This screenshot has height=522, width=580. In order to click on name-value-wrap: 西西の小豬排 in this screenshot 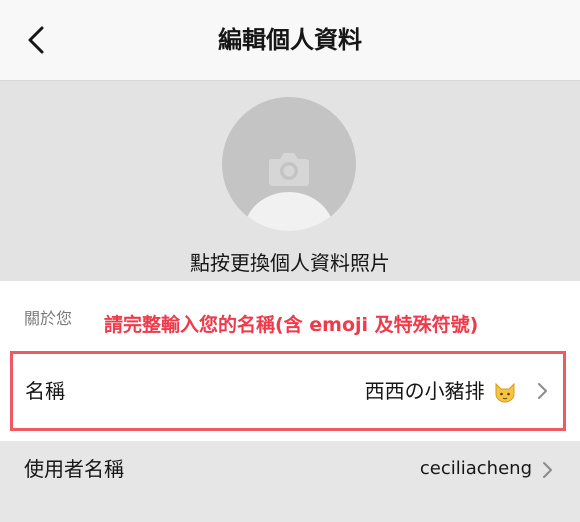, I will do `click(441, 391)`.